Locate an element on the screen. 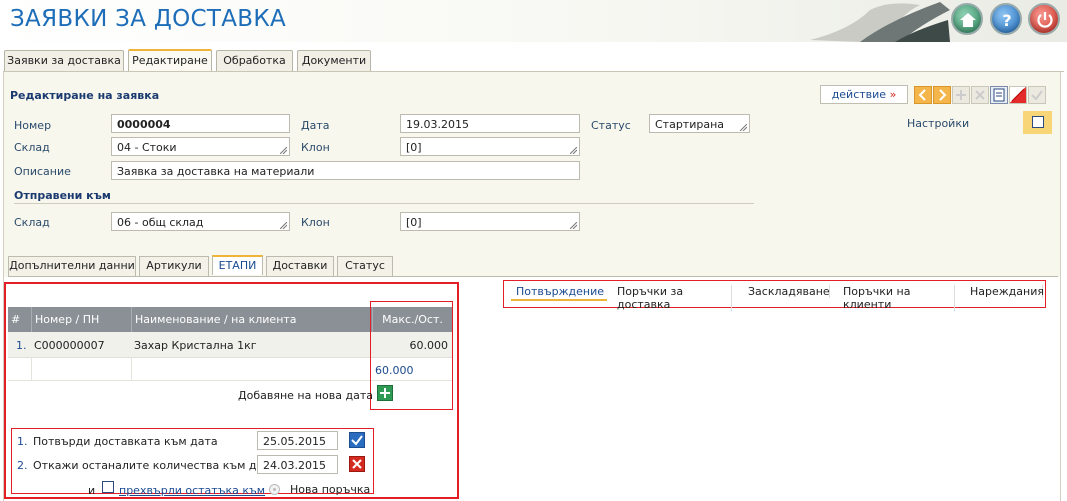 Image resolution: width=1067 pixels, height=501 pixels. tab-deliveries: Доставки is located at coordinates (300, 266).